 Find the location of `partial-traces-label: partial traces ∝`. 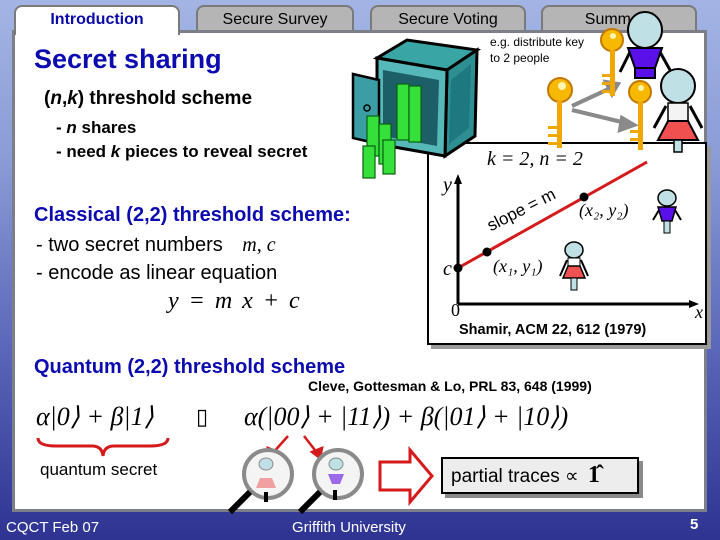

partial-traces-label: partial traces ∝ is located at coordinates (515, 476).